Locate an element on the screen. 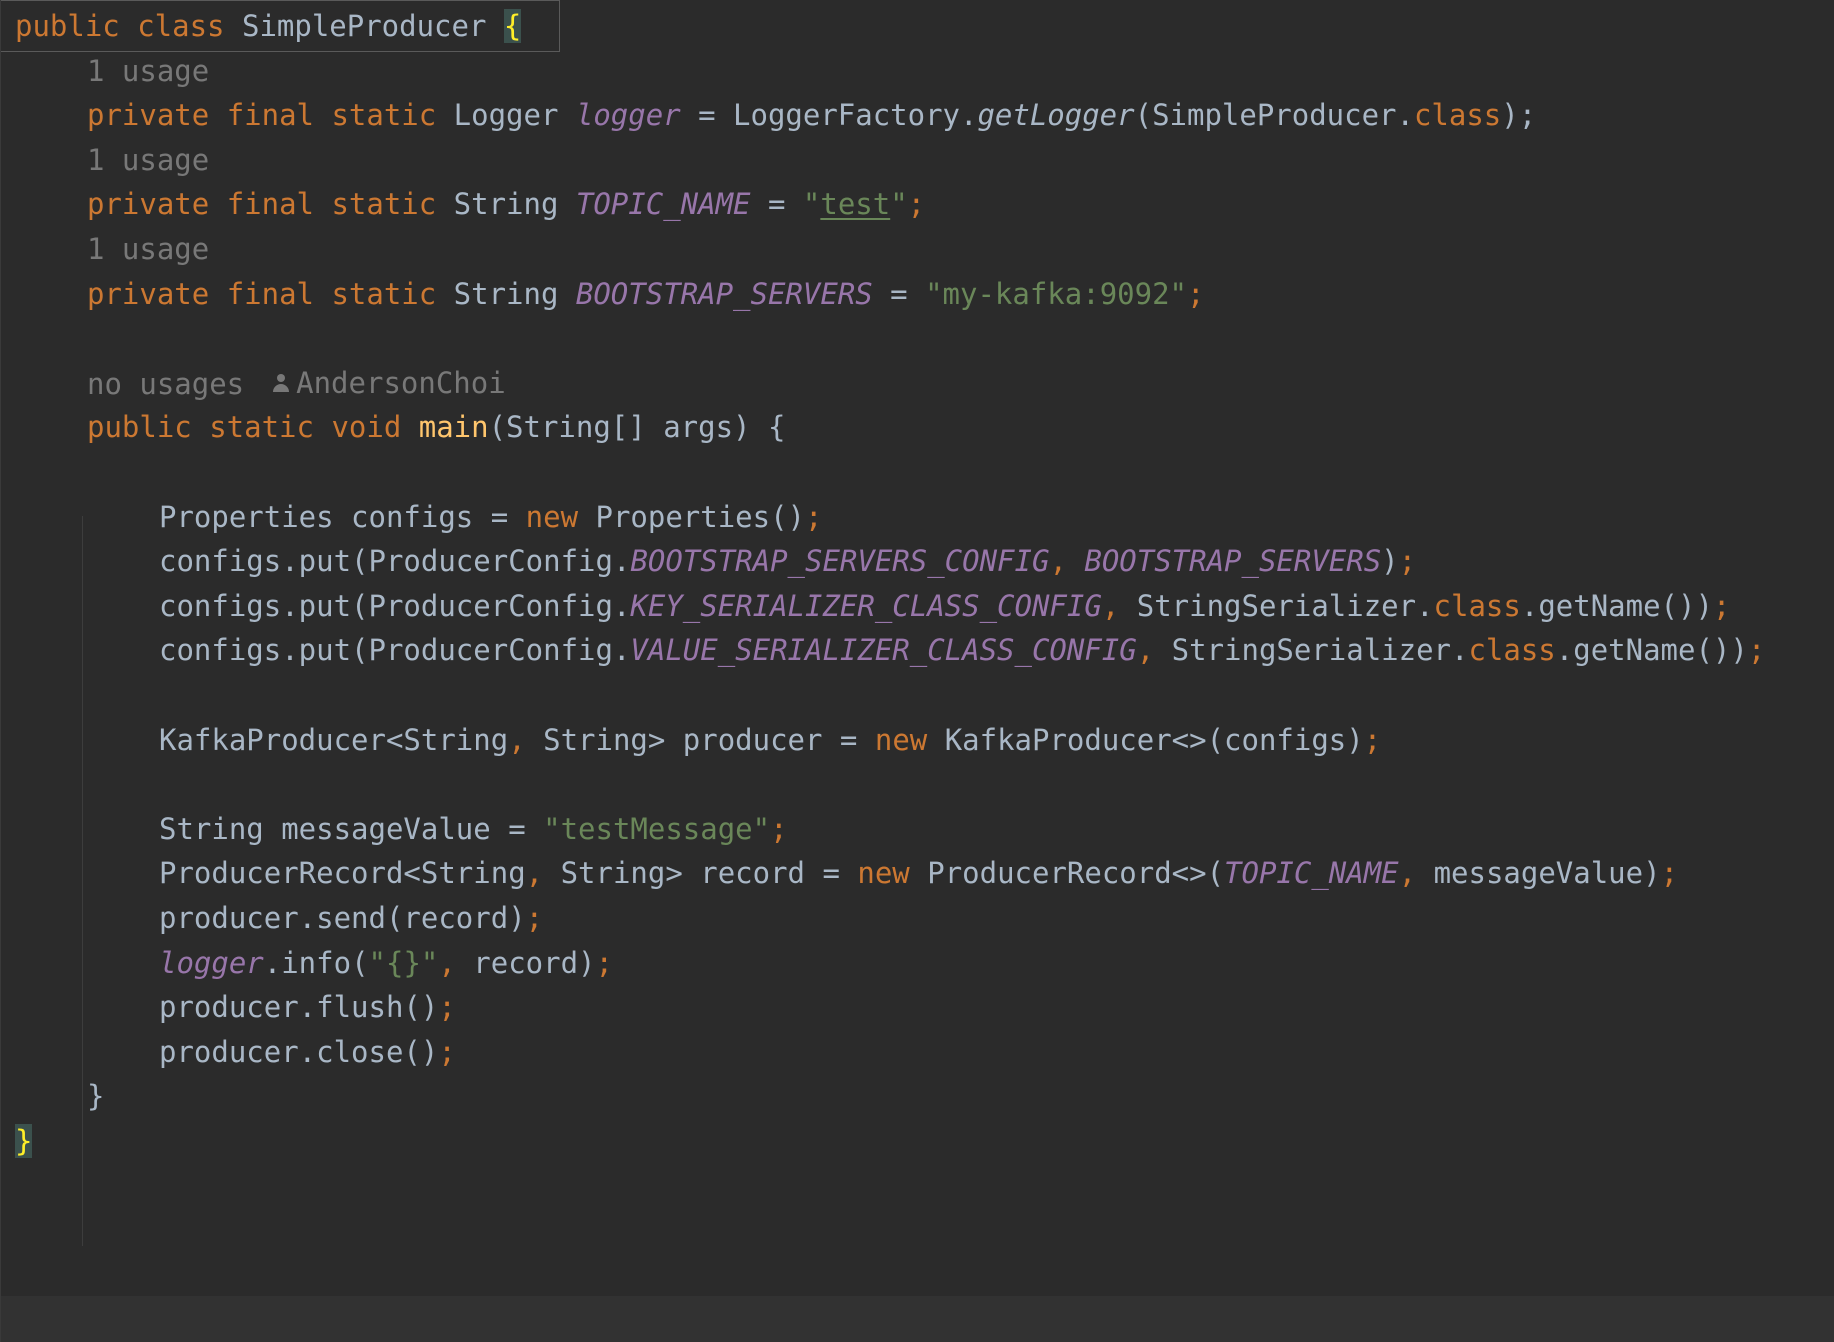 Image resolution: width=1834 pixels, height=1342 pixels. code-token: "testMessage" is located at coordinates (657, 829).